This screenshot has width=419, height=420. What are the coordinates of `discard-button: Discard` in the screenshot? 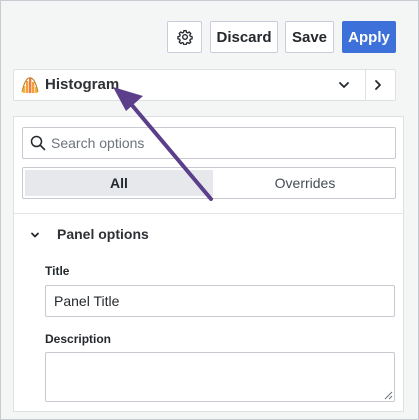 It's located at (244, 37).